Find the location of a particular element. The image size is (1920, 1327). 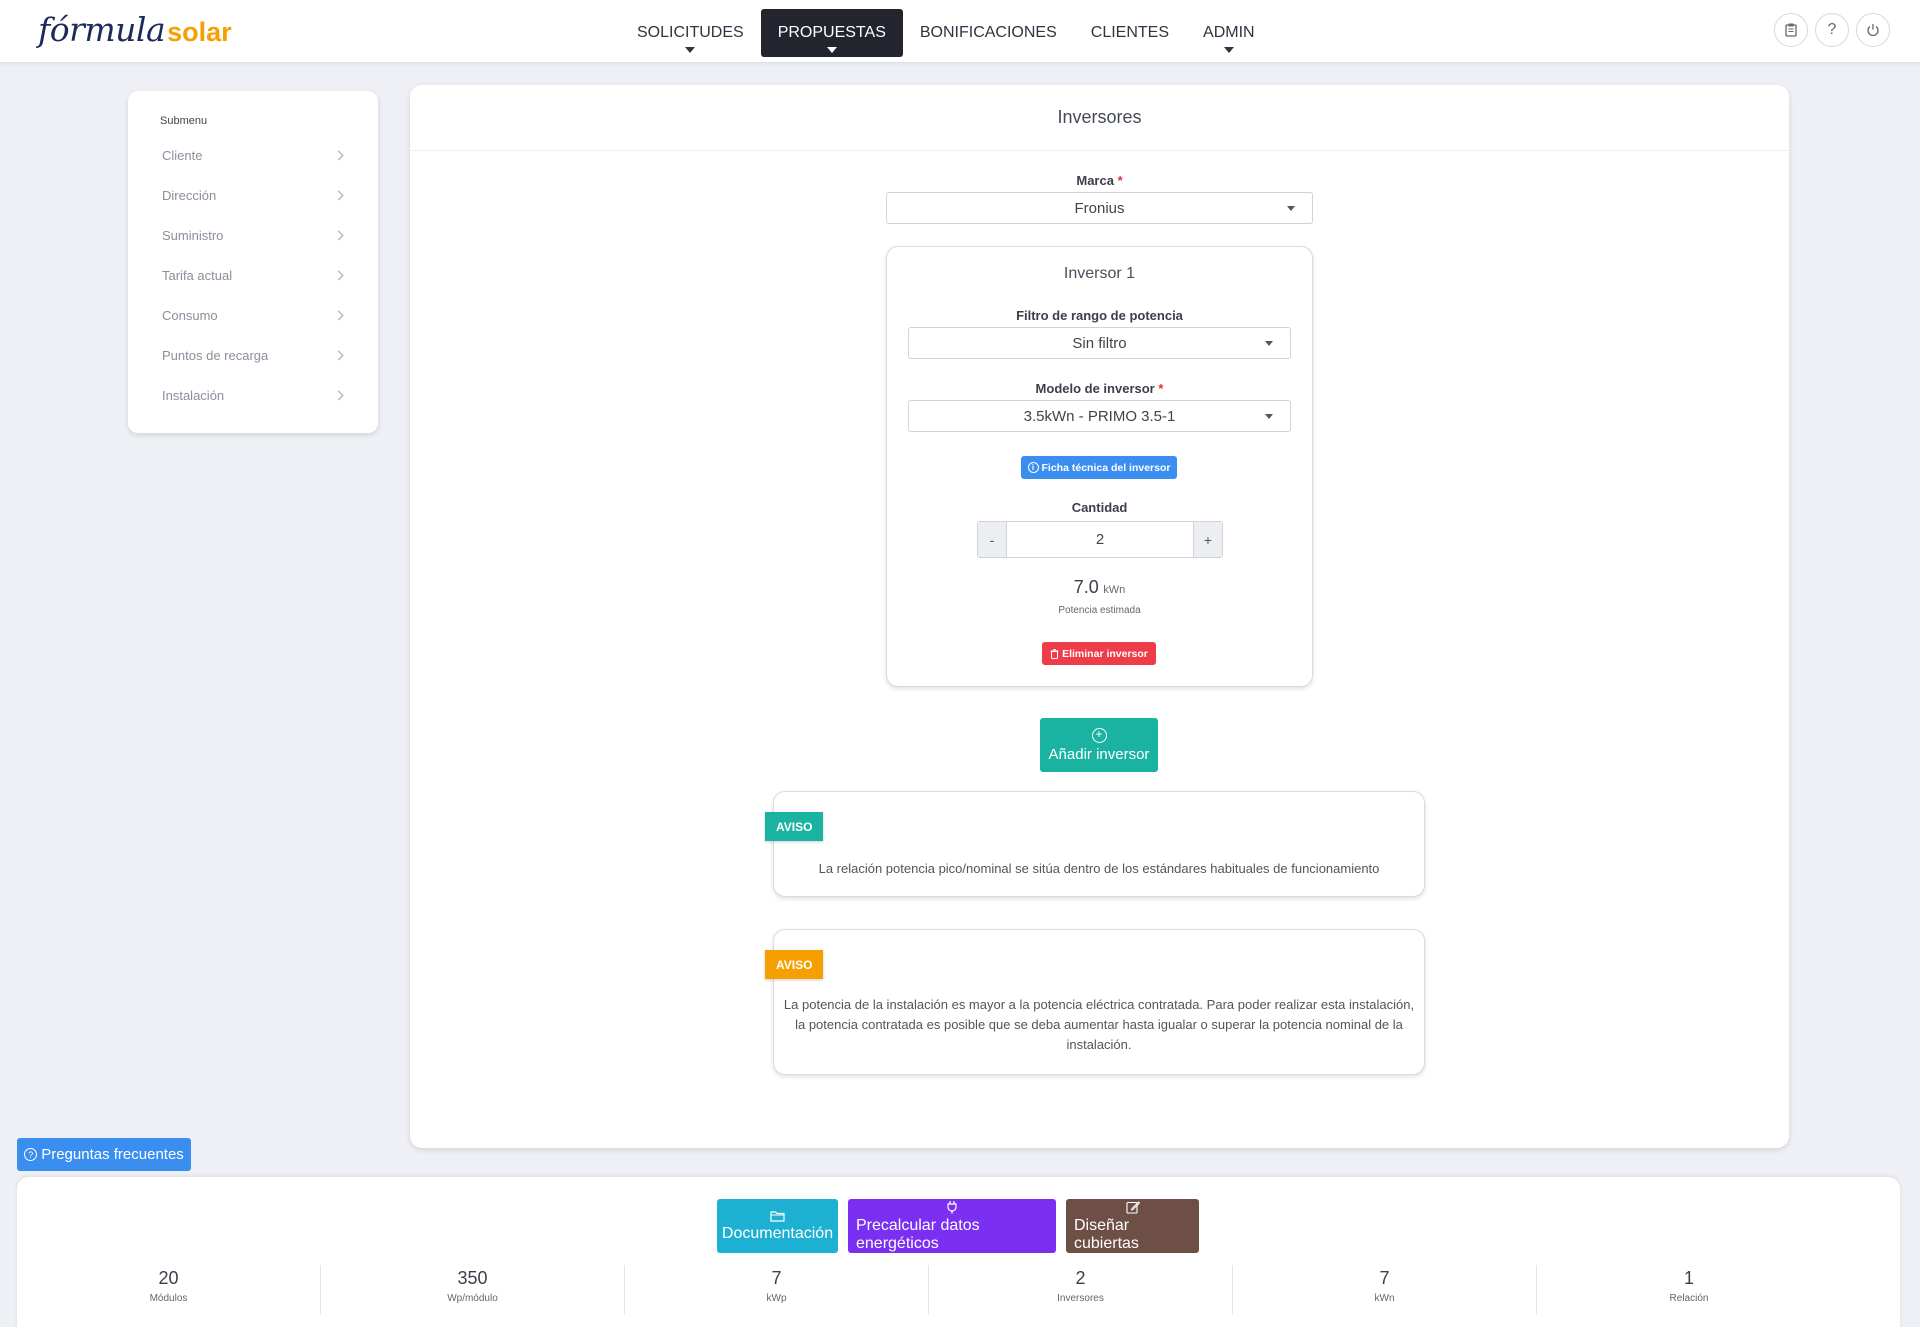

brand-label: Marca * is located at coordinates (1099, 180).